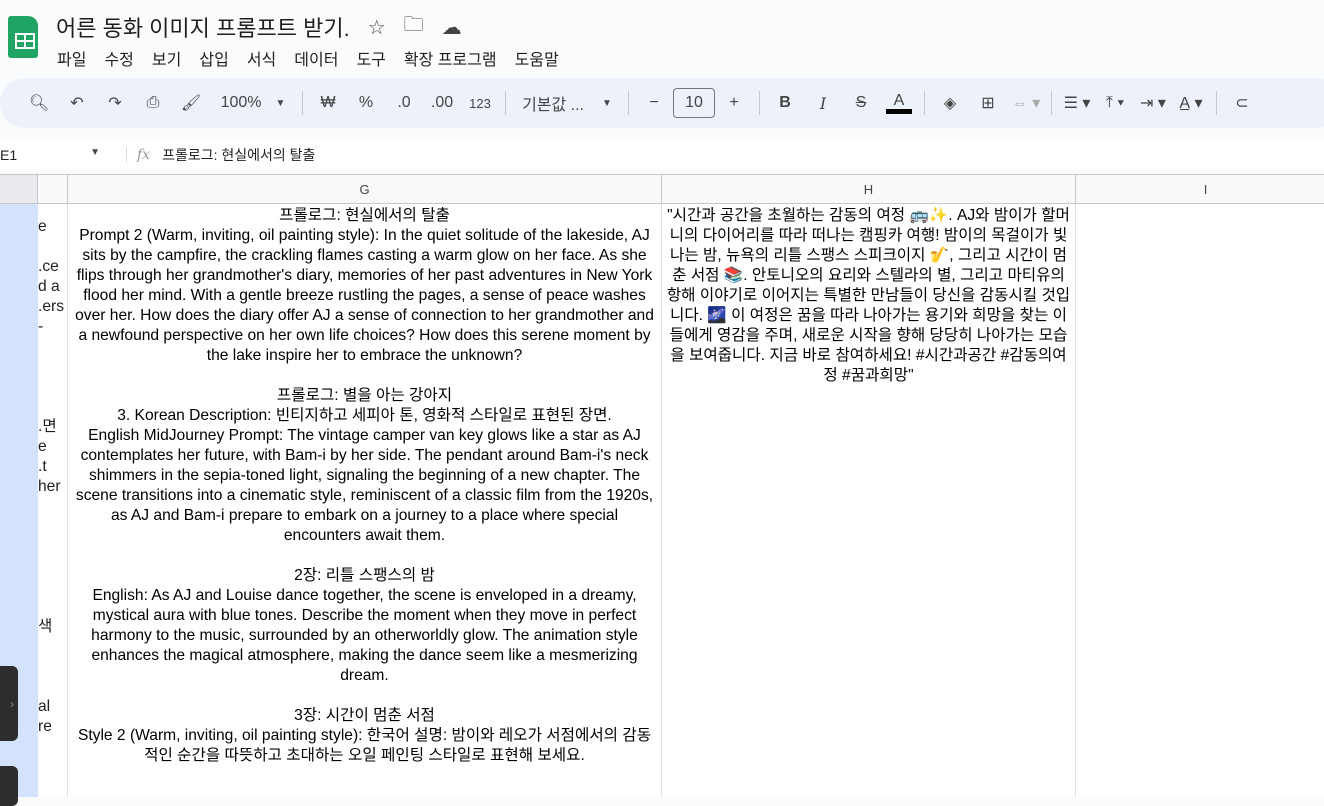 This screenshot has height=806, width=1324. I want to click on menu-help: 도움말, so click(537, 58).